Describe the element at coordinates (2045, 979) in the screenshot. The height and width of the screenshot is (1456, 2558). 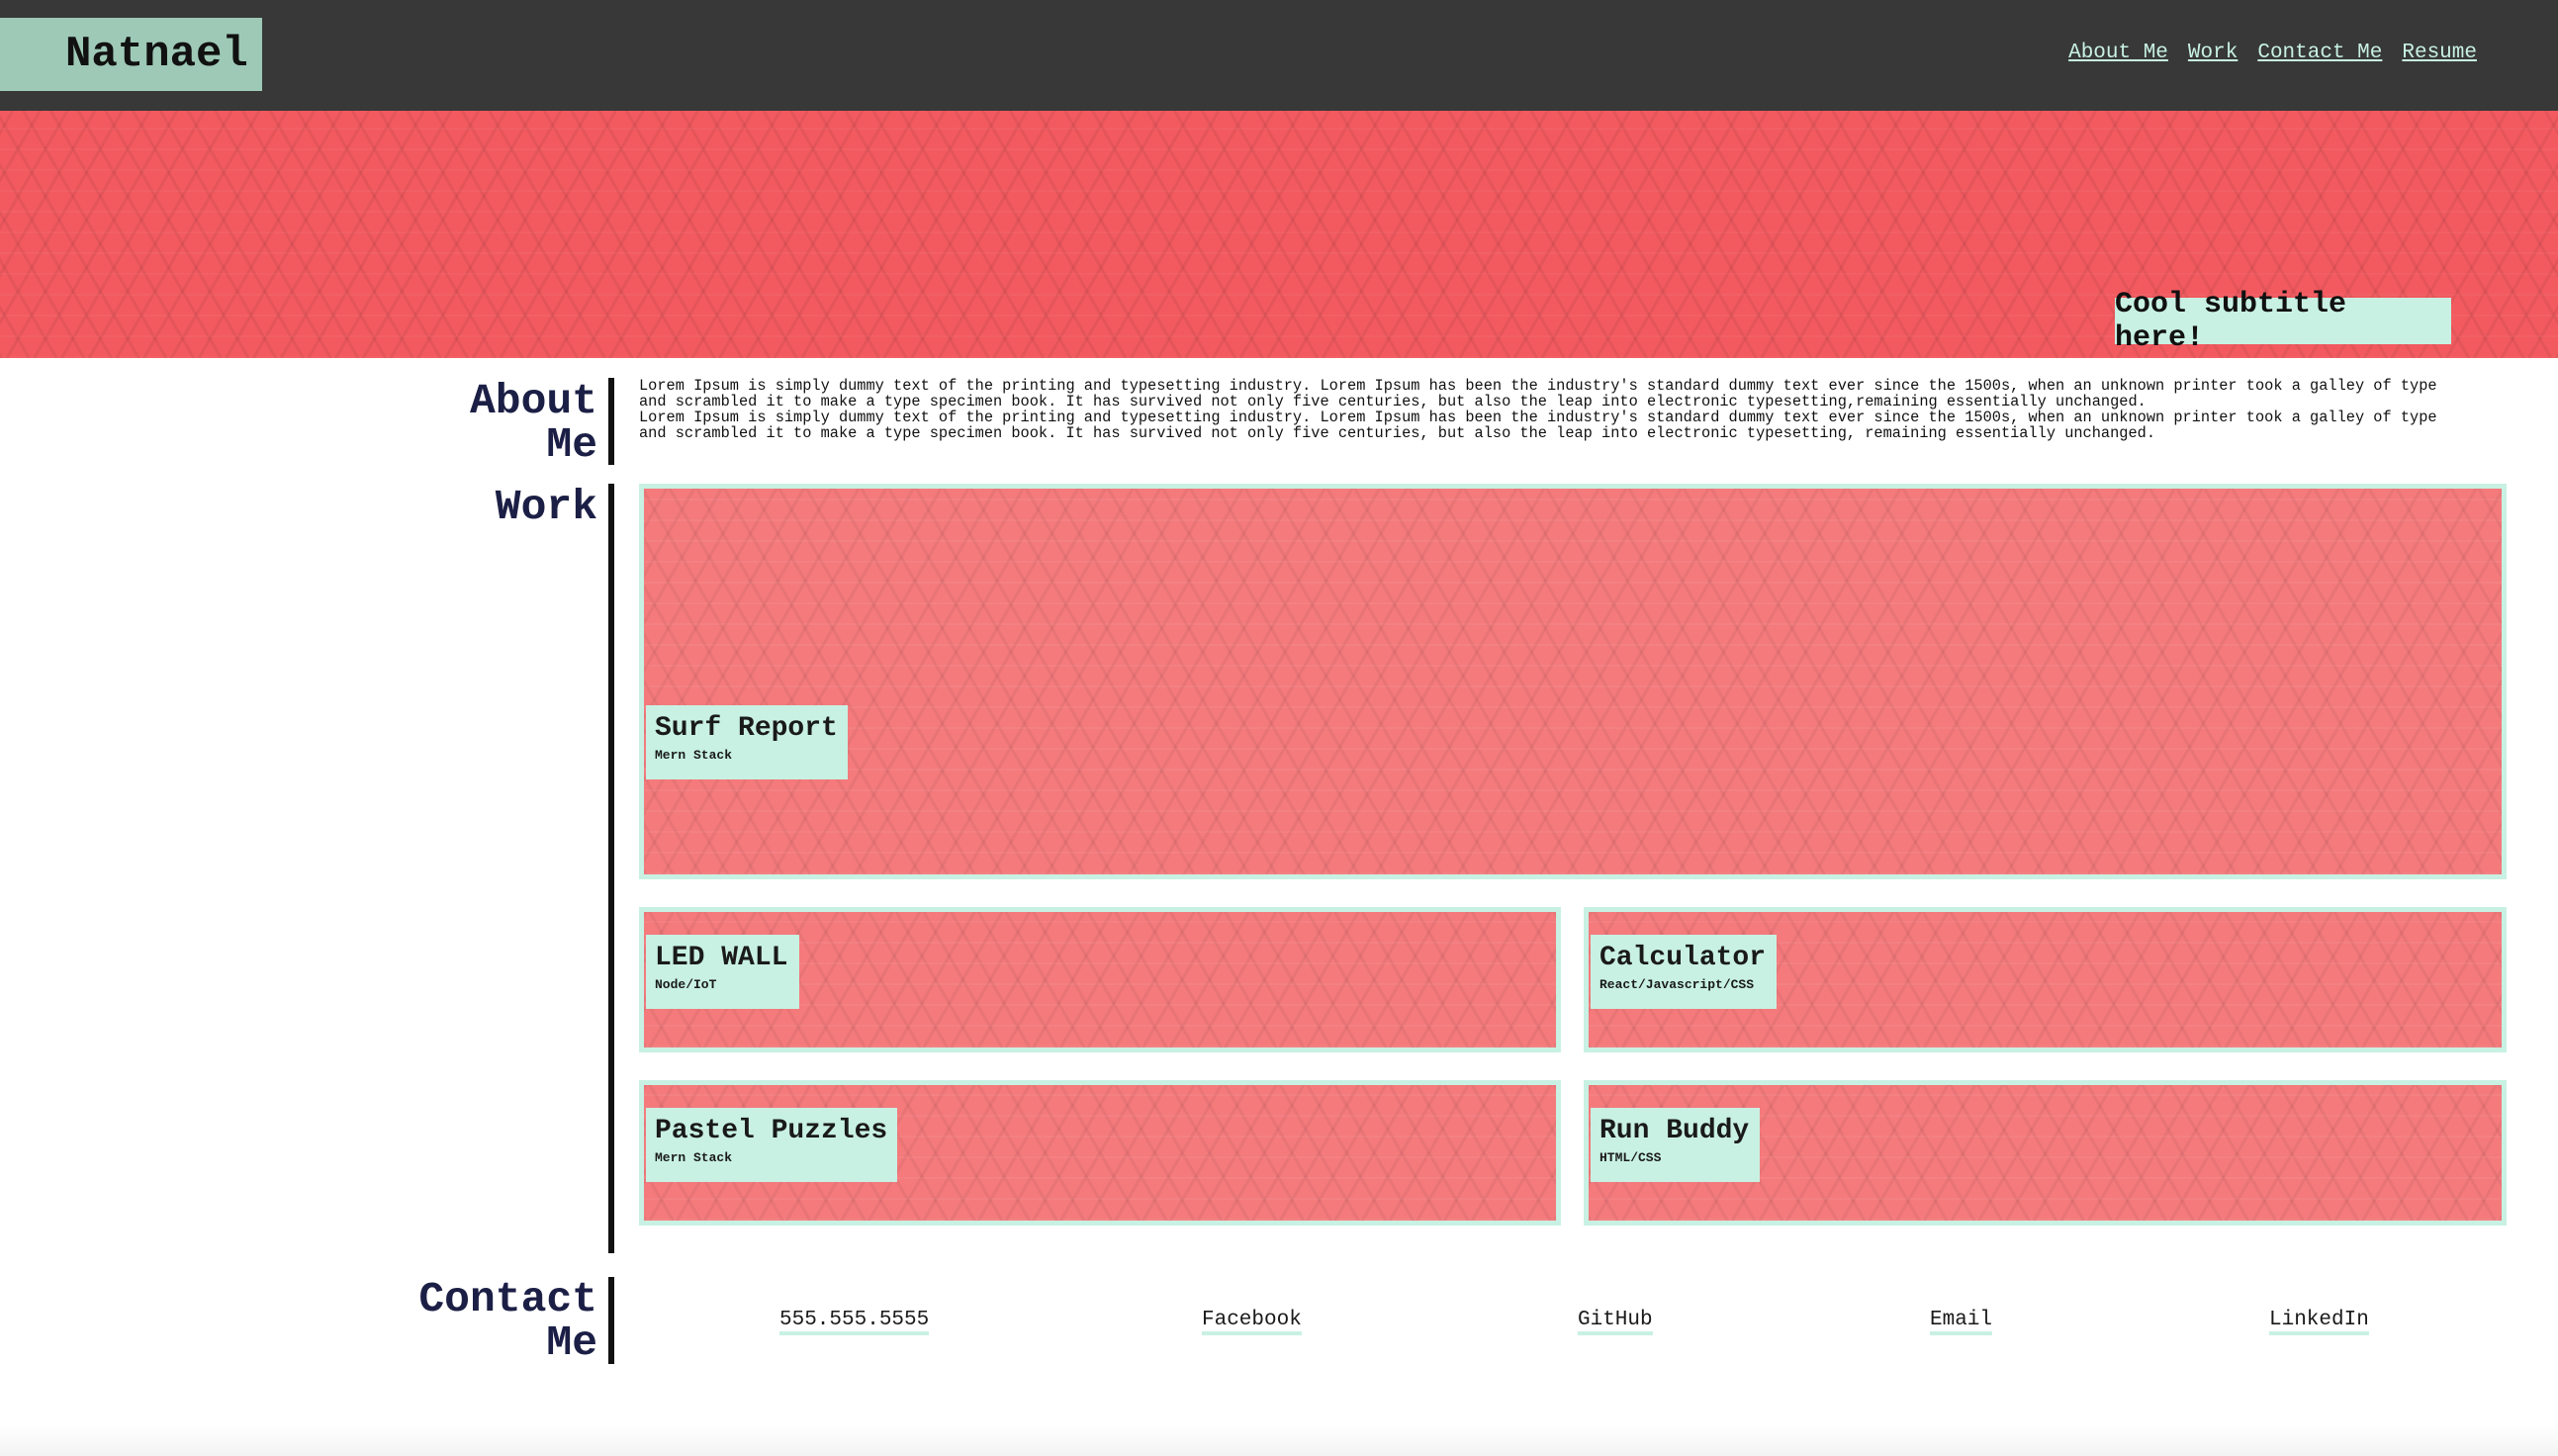
I see `project-card-calculator: Calculator React/Javascript/CSS` at that location.